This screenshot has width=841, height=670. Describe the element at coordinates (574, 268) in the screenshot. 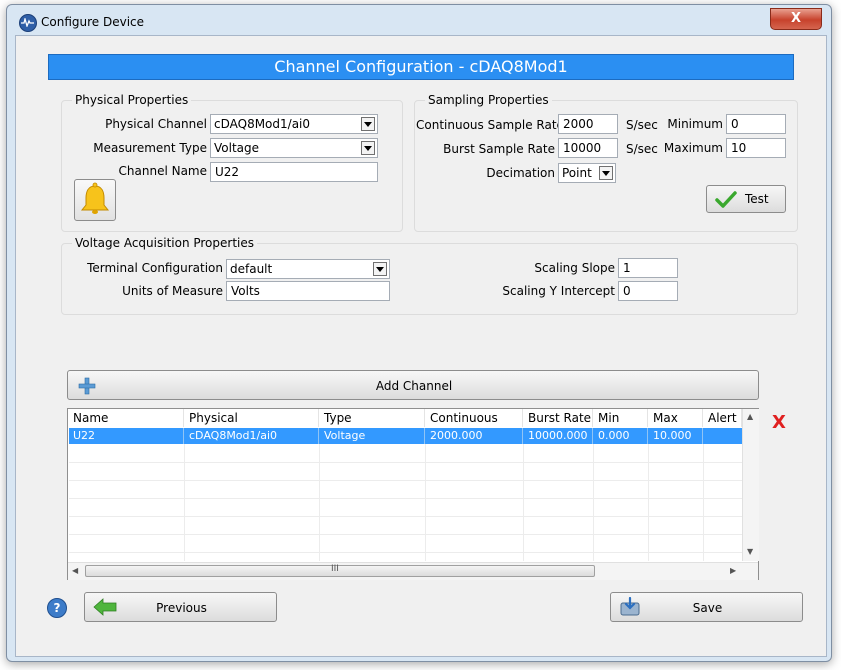

I see `scaling-slope-label: Scaling Slope` at that location.